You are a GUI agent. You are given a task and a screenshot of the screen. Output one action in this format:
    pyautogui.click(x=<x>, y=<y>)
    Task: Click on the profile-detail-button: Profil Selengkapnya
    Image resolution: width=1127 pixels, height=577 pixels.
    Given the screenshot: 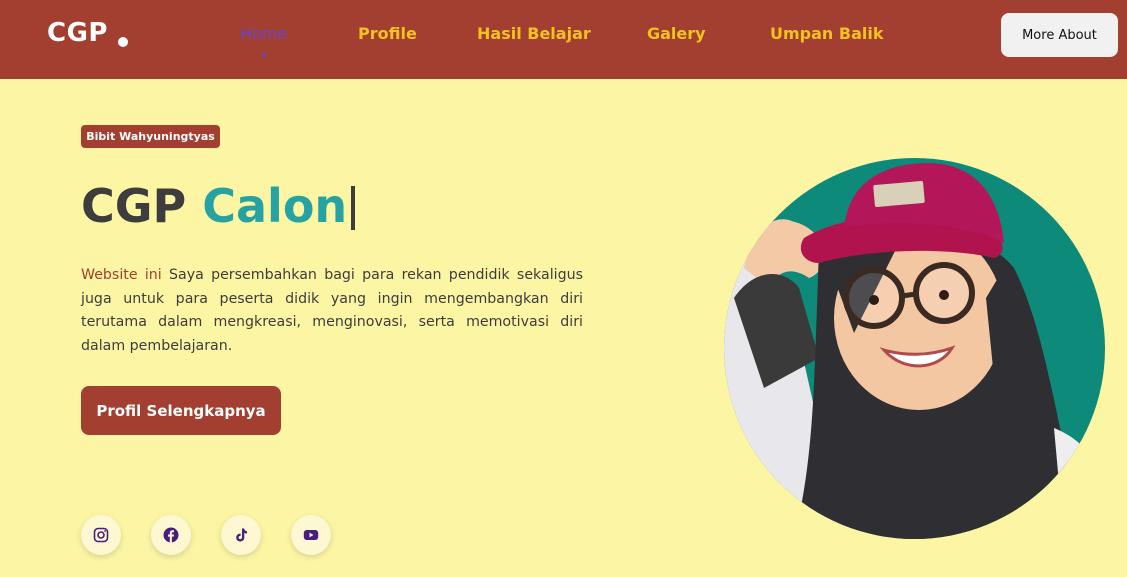 What is the action you would take?
    pyautogui.click(x=181, y=410)
    